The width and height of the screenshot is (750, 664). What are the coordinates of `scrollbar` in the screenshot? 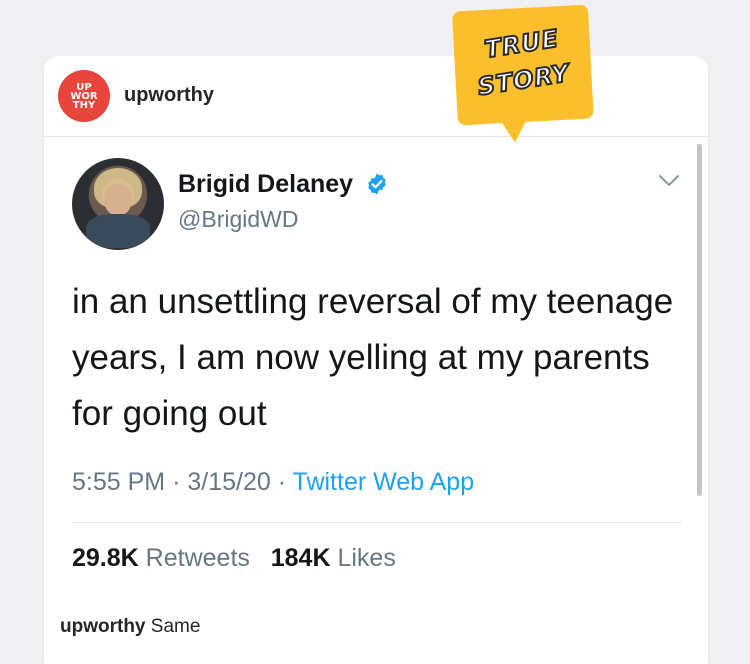 It's located at (699, 320).